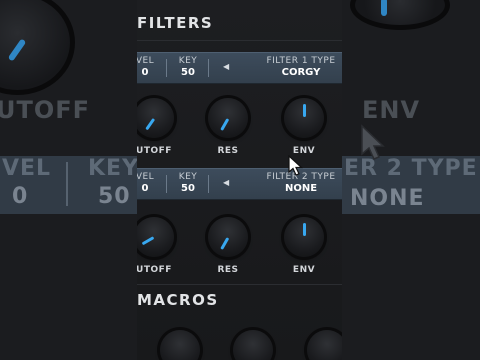 The height and width of the screenshot is (360, 480). What do you see at coordinates (226, 182) in the screenshot?
I see `filter2-type-prev-arrow-icon: ◀` at bounding box center [226, 182].